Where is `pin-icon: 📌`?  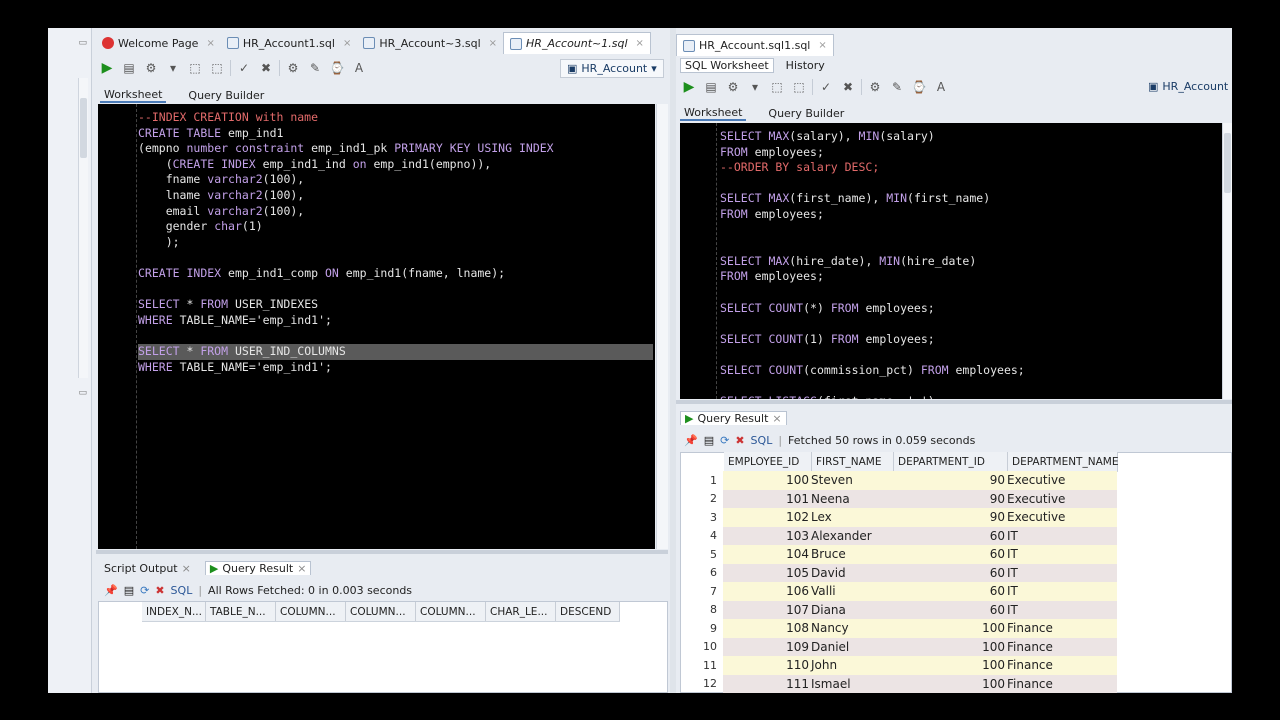 pin-icon: 📌 is located at coordinates (111, 590).